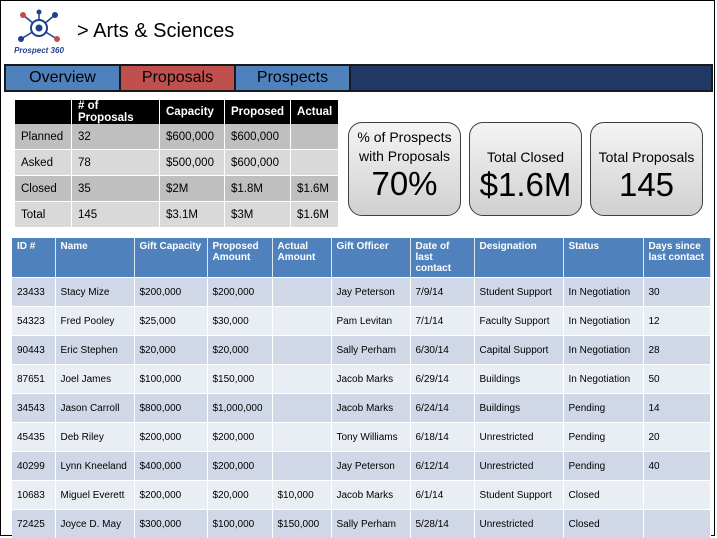  What do you see at coordinates (404, 146) in the screenshot?
I see `kpi-label: % of Prospects with Proposals` at bounding box center [404, 146].